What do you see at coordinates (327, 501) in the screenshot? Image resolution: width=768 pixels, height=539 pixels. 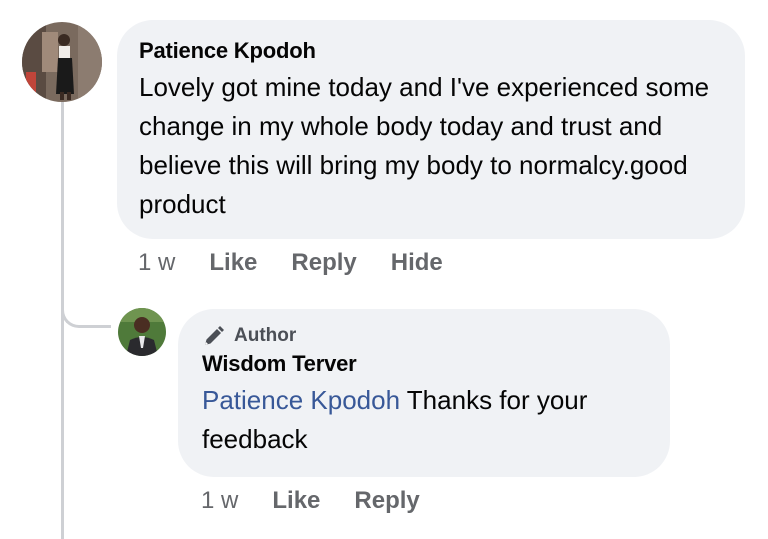 I see `comment-actions-reply: 1 w Like Reply` at bounding box center [327, 501].